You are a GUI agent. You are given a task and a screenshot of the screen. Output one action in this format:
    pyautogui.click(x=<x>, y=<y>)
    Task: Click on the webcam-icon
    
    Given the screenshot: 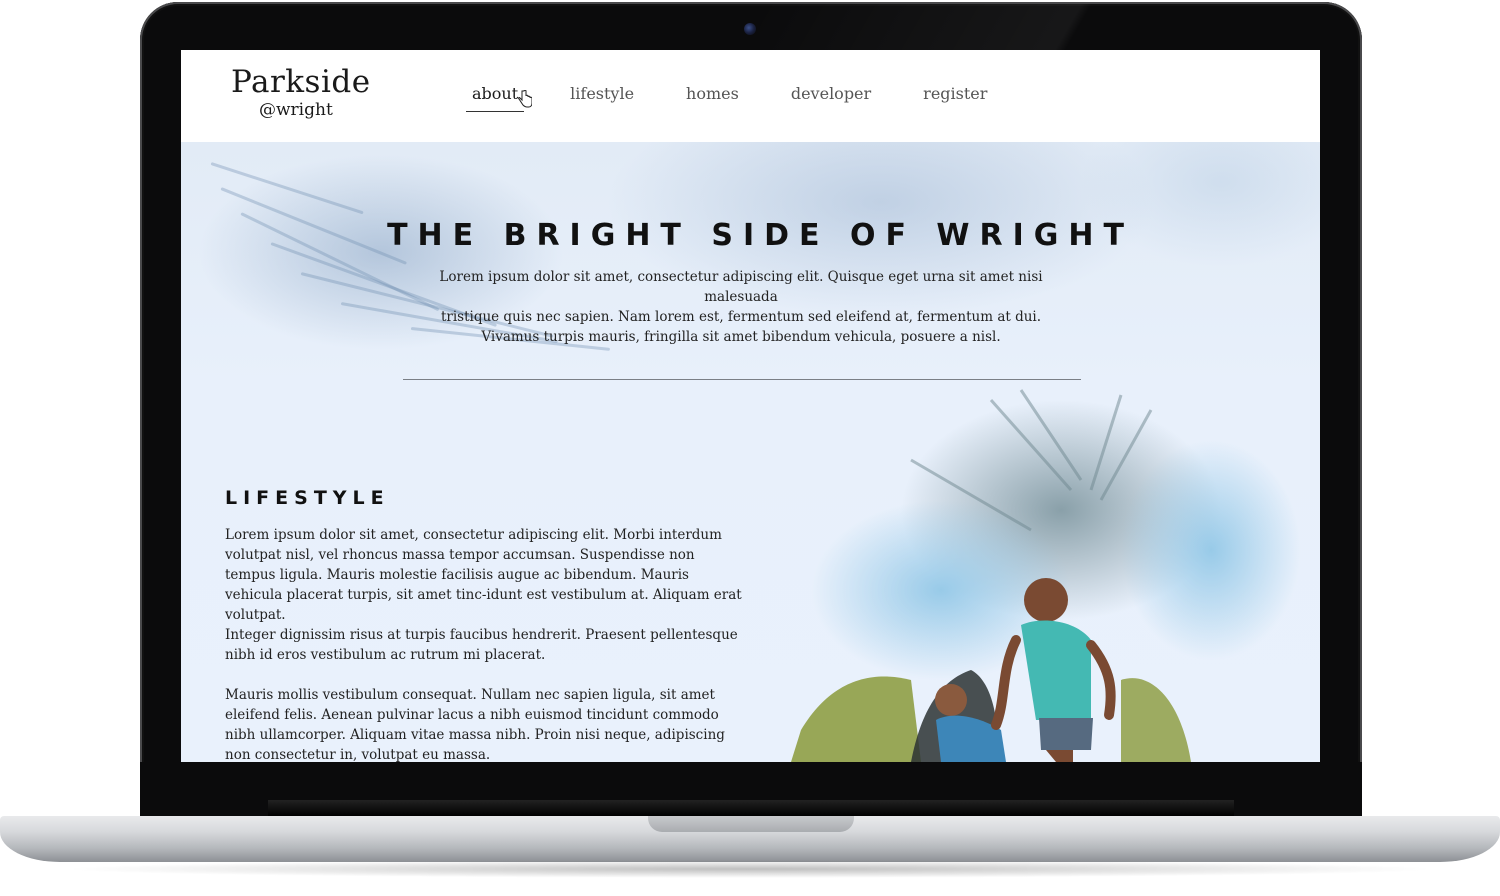 What is the action you would take?
    pyautogui.click(x=750, y=29)
    